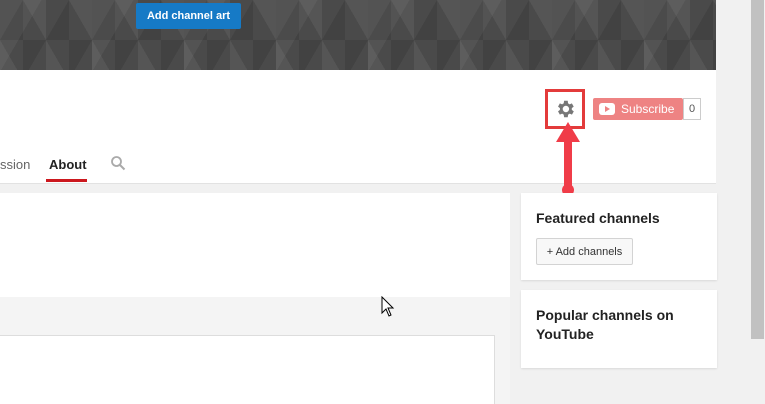 The height and width of the screenshot is (404, 765). What do you see at coordinates (68, 164) in the screenshot?
I see `tab-about: About` at bounding box center [68, 164].